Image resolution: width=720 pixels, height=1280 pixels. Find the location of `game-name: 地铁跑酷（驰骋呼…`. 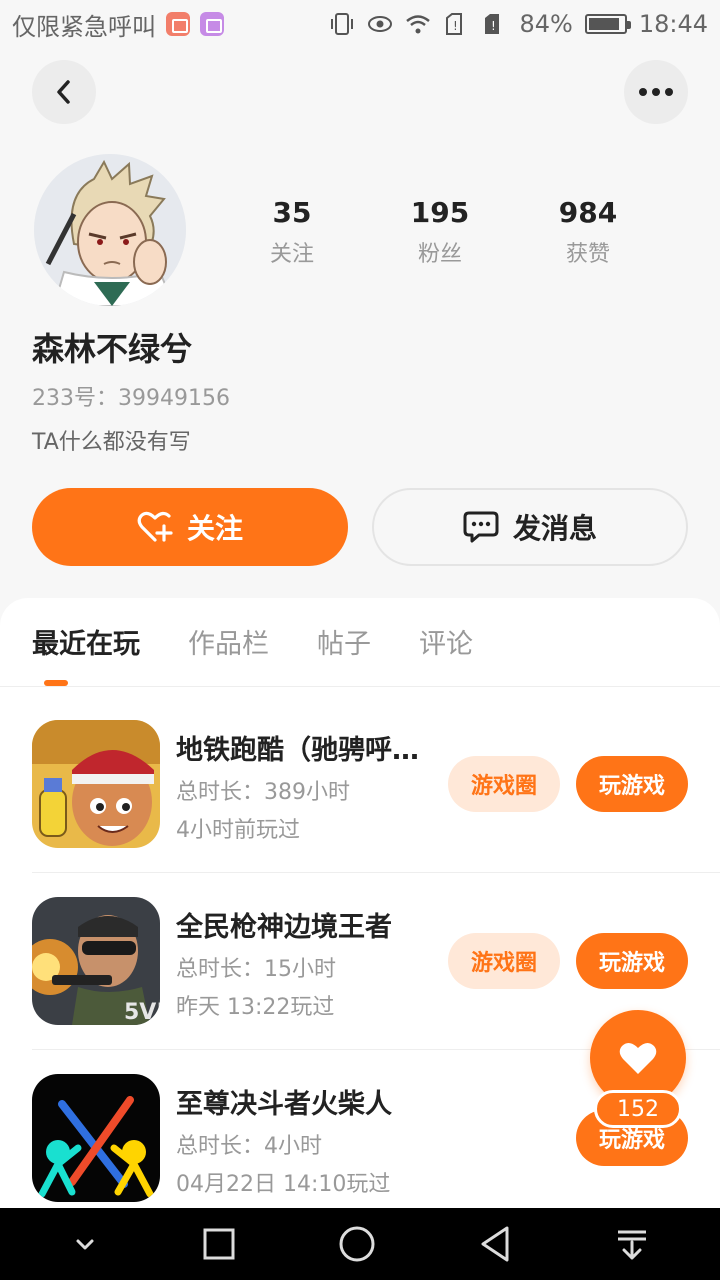

game-name: 地铁跑酷（驰骋呼… is located at coordinates (297, 750).